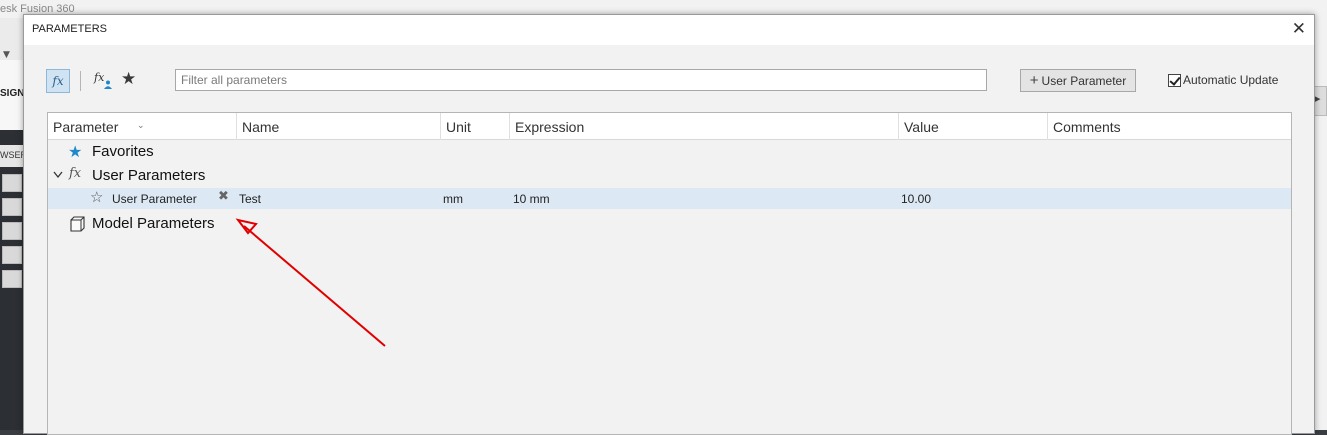  Describe the element at coordinates (12, 231) in the screenshot. I see `folder-icon` at that location.